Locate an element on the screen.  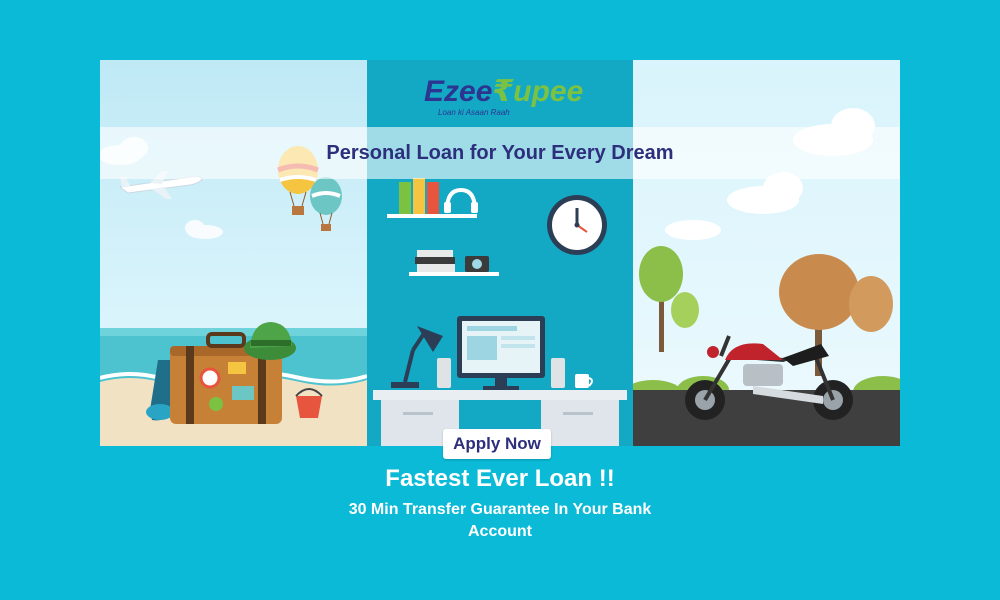
monitor-icon is located at coordinates (501, 353).